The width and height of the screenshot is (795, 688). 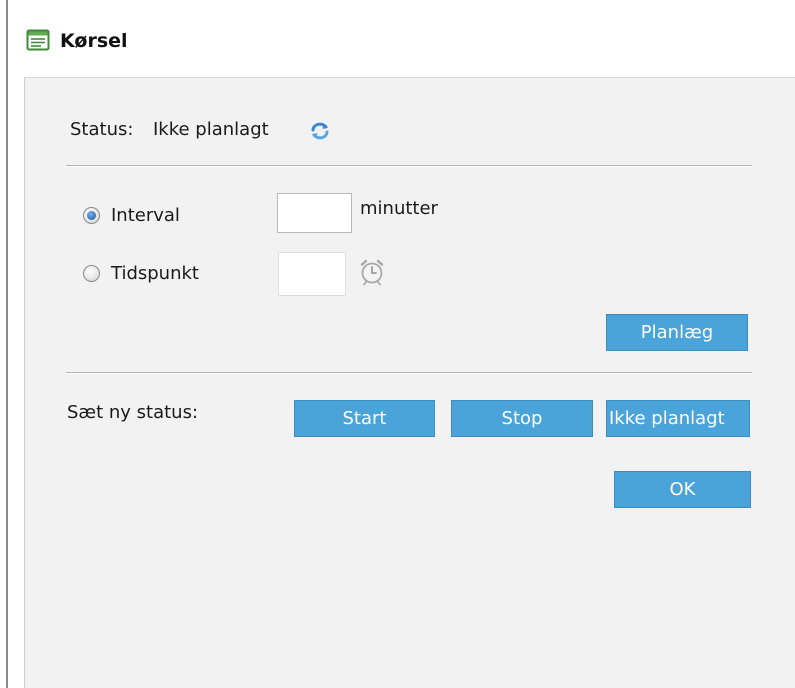 I want to click on status-value: Ikke planlagt, so click(x=211, y=129).